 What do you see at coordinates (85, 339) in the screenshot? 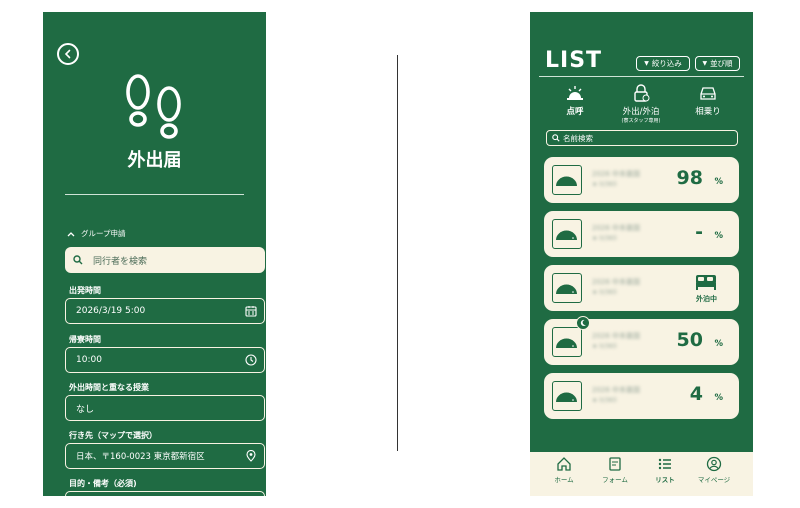
I see `field-label: 帰寮時間` at bounding box center [85, 339].